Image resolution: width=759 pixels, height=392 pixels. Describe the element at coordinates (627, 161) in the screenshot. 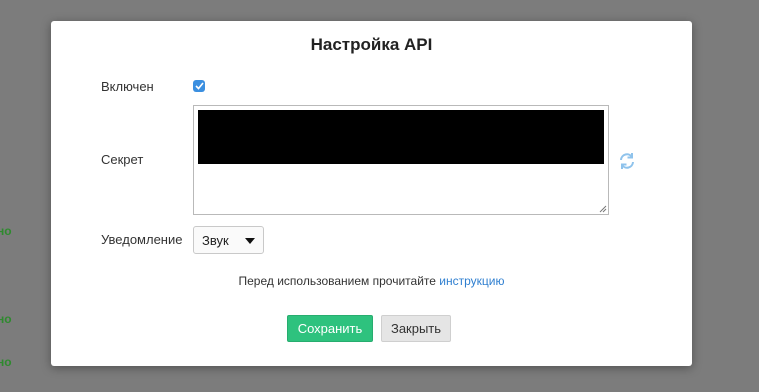

I see `refresh-icon` at that location.